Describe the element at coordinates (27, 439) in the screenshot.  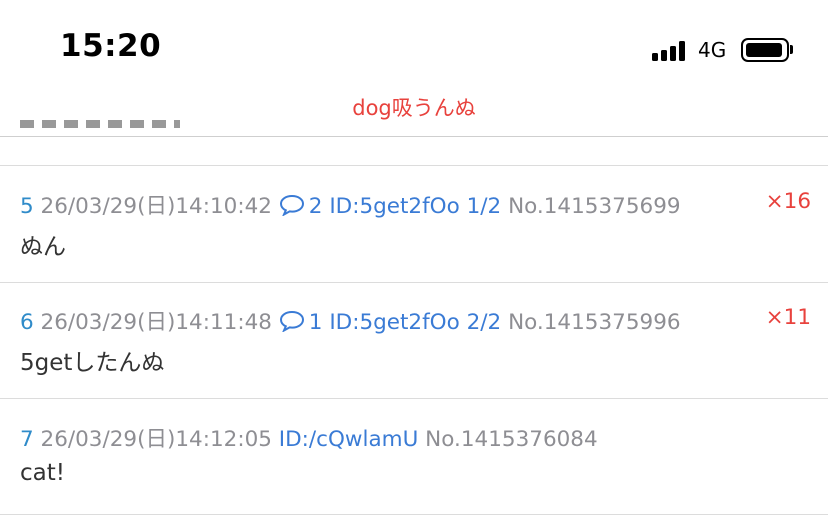
I see `post-number: 7` at that location.